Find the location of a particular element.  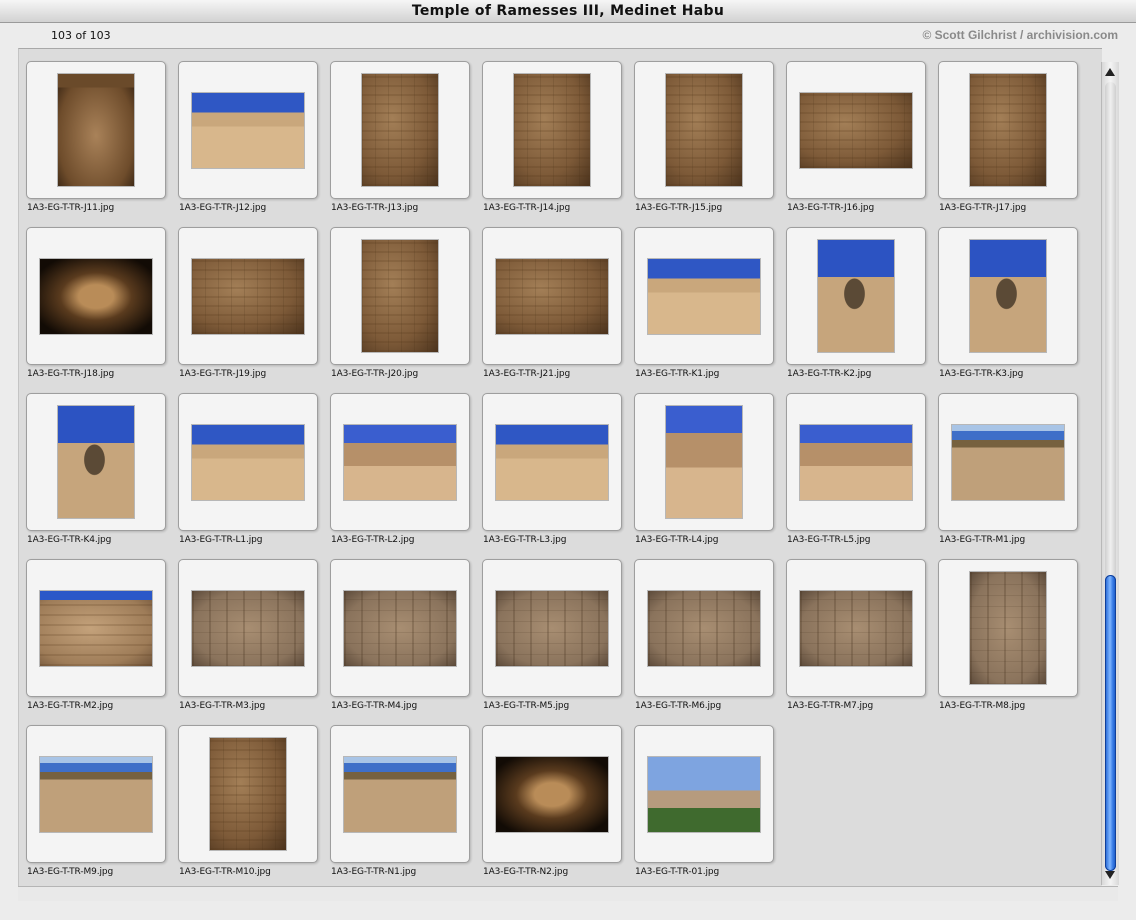

thumbnail-item: 1A3-EG-T-TR-M6.jpg is located at coordinates (703, 630).